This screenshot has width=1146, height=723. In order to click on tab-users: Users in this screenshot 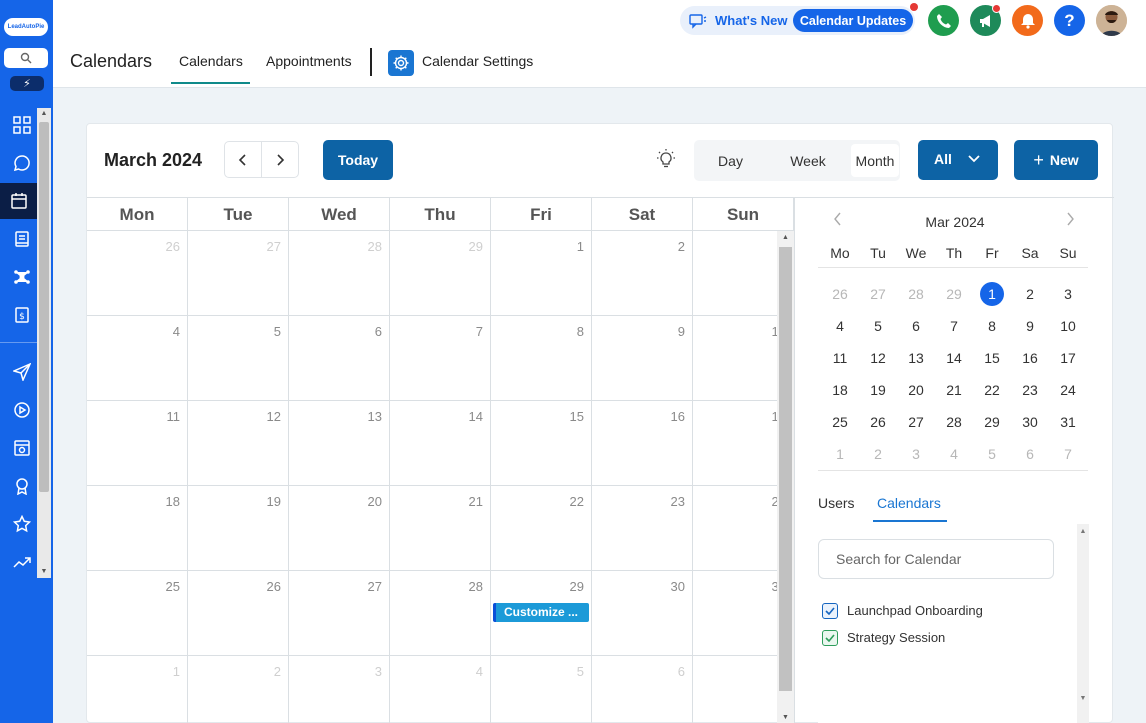, I will do `click(836, 503)`.